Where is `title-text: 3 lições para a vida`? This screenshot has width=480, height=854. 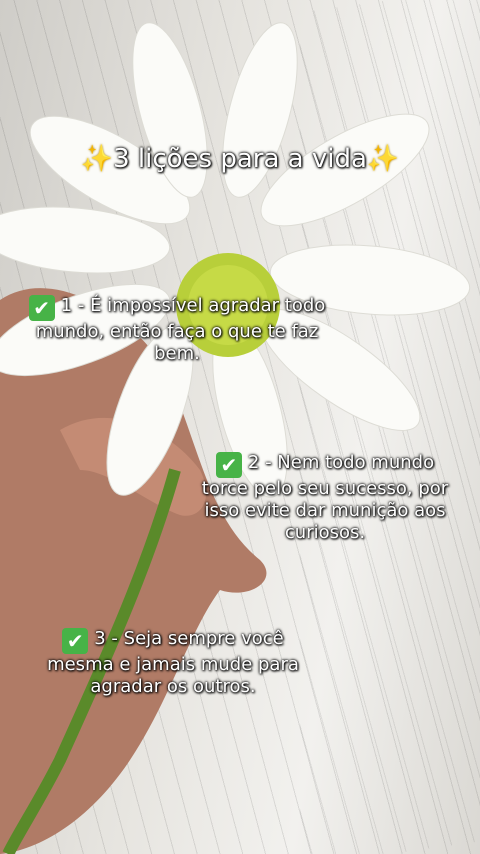 title-text: 3 lições para a vida is located at coordinates (240, 159).